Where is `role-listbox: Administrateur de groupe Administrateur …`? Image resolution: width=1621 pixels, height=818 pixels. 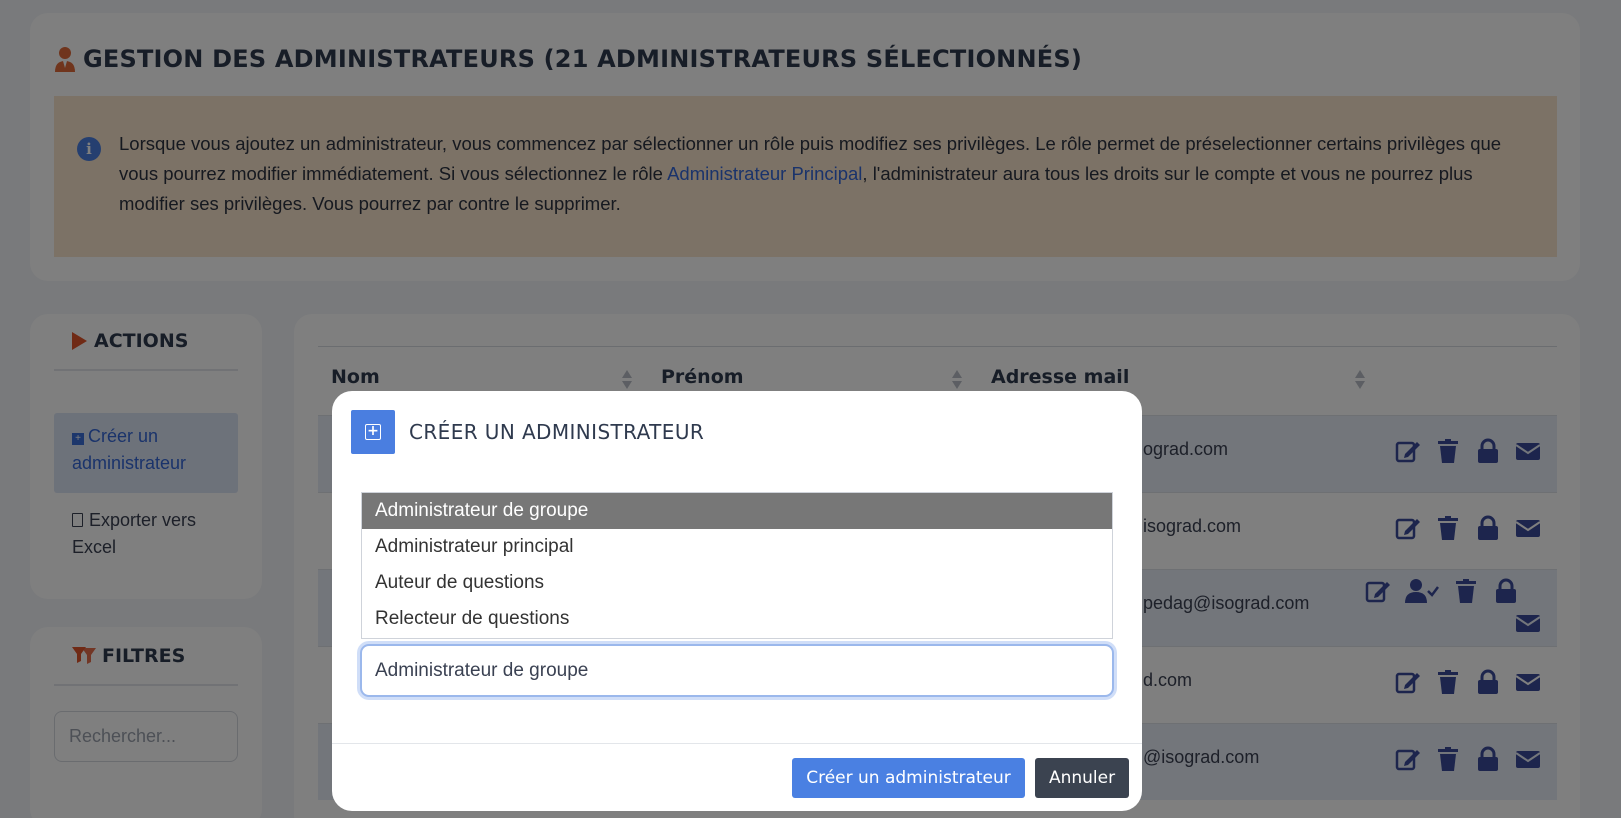 role-listbox: Administrateur de groupe Administrateur … is located at coordinates (737, 565).